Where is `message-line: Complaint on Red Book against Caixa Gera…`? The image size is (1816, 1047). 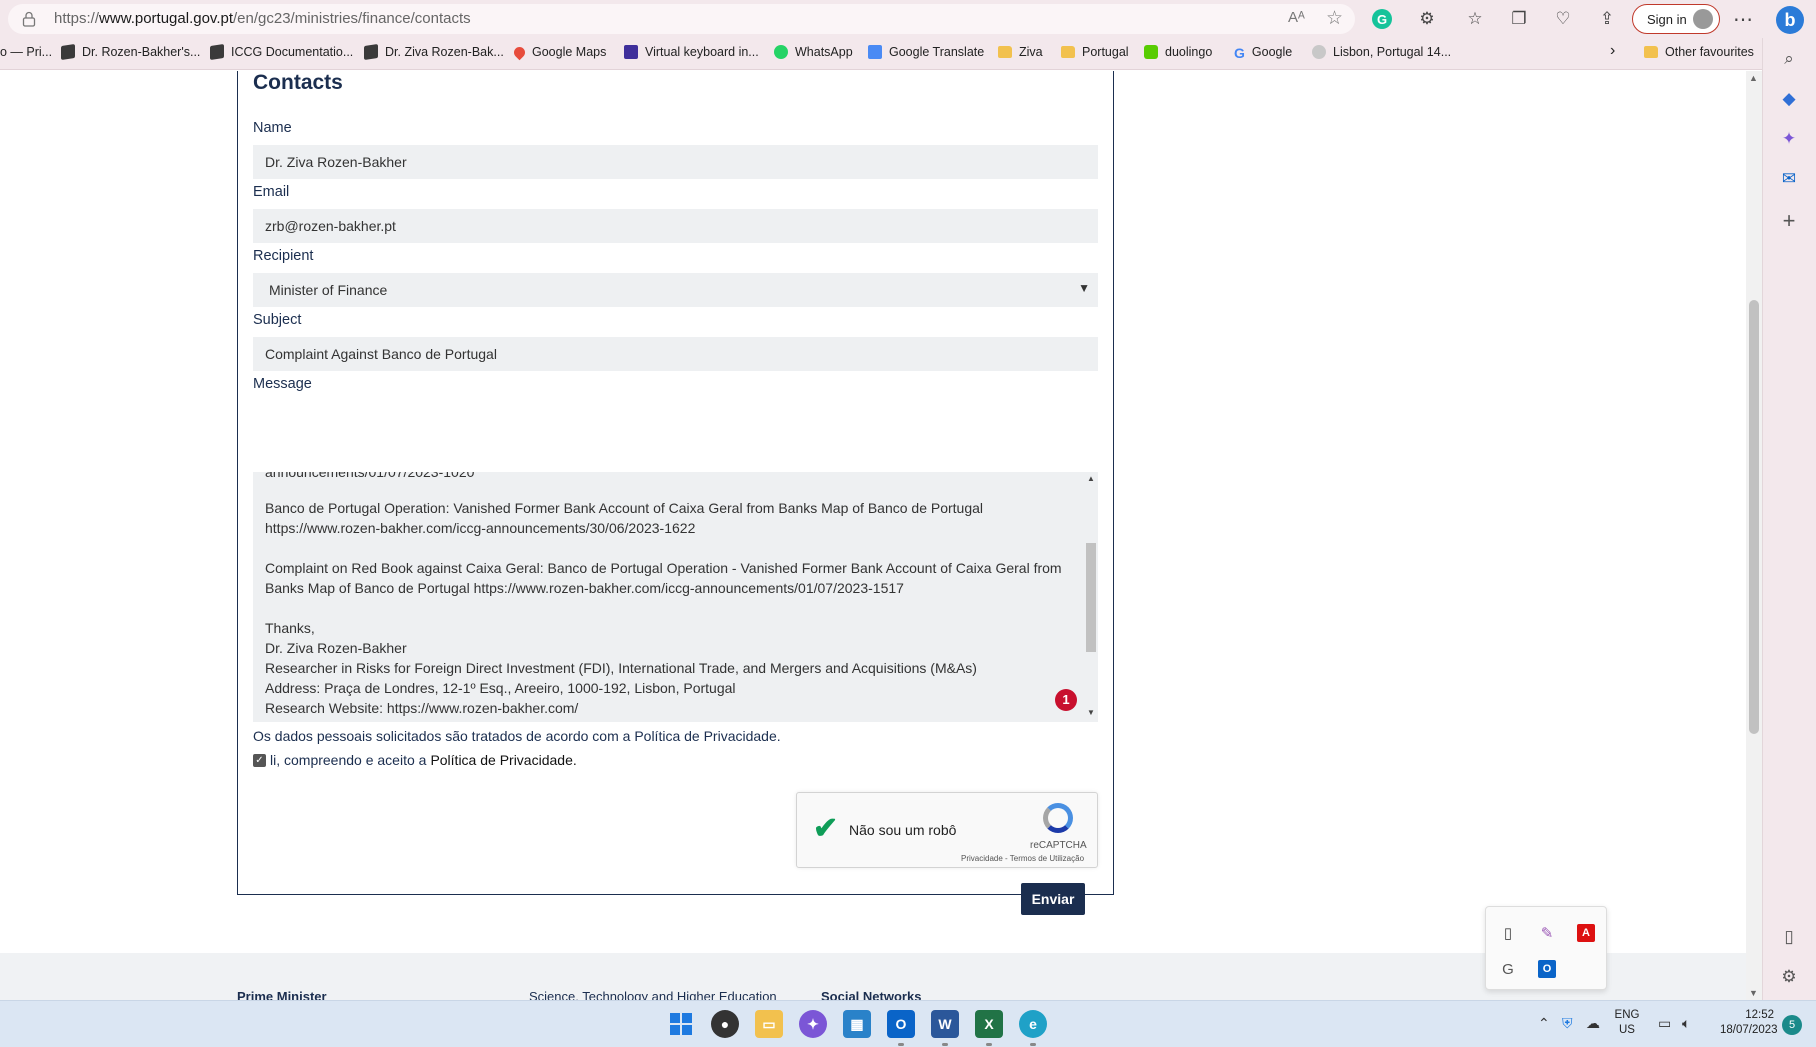 message-line: Complaint on Red Book against Caixa Gera… is located at coordinates (663, 568).